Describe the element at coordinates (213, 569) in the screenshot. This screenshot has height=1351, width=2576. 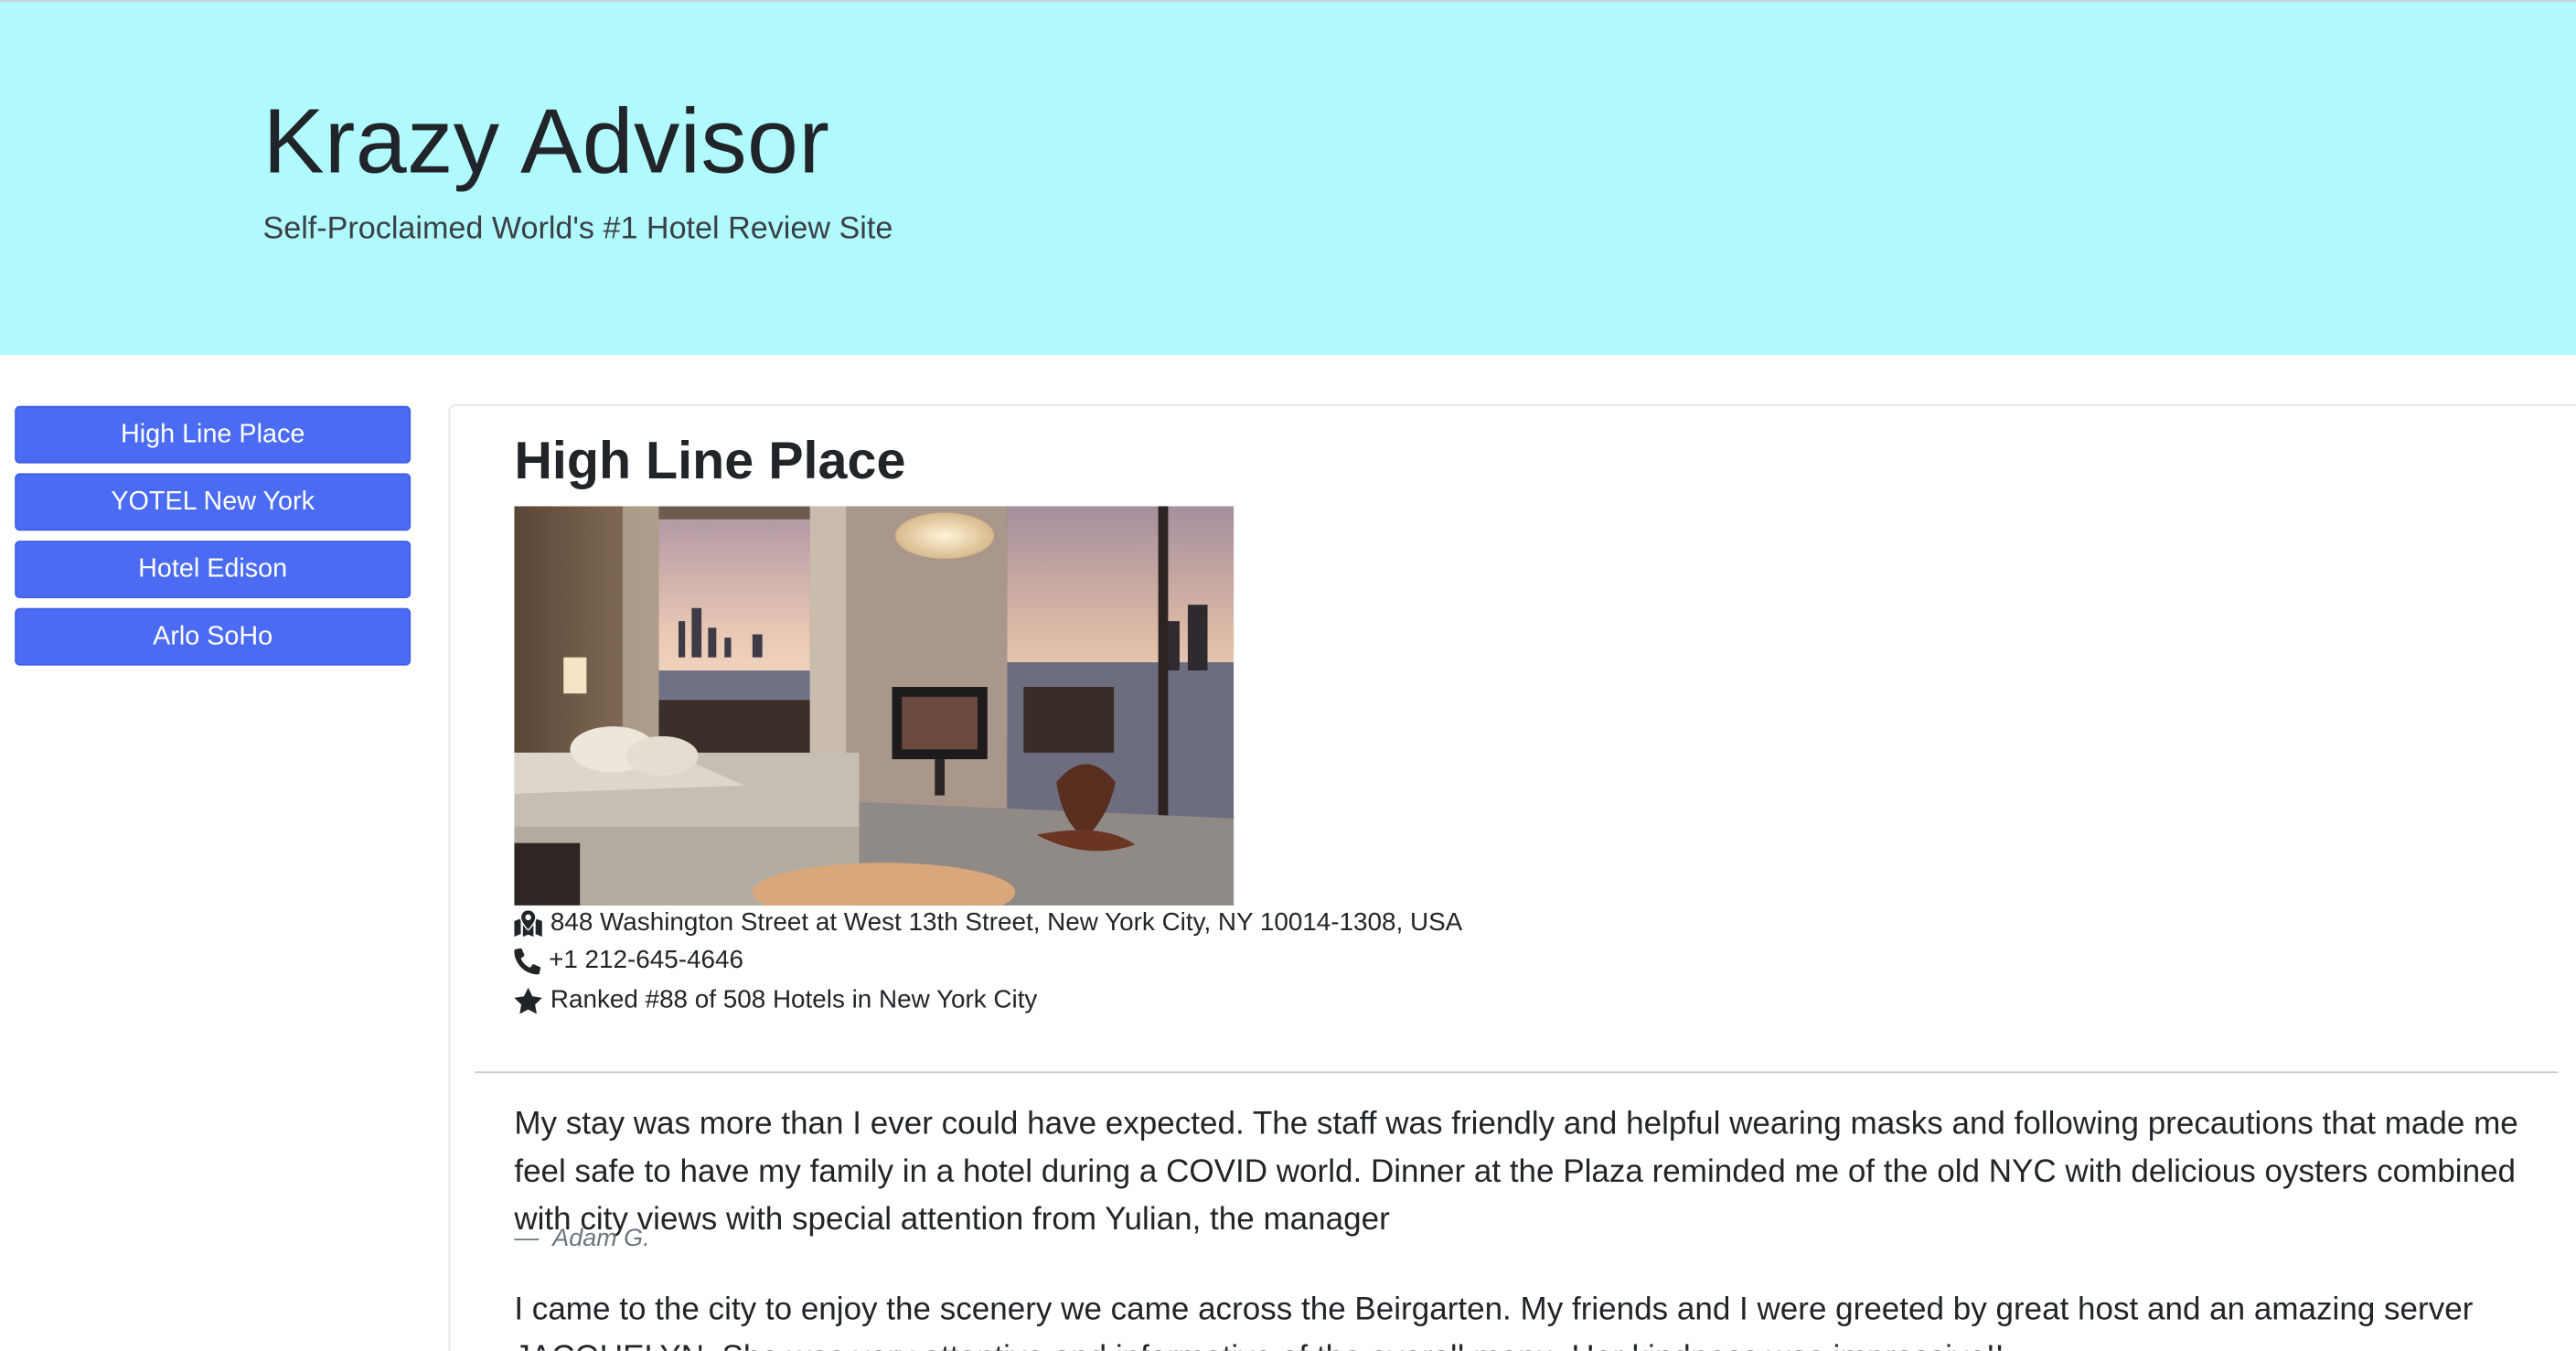
I see `nav-button-hotel-edison: Hotel Edison` at that location.